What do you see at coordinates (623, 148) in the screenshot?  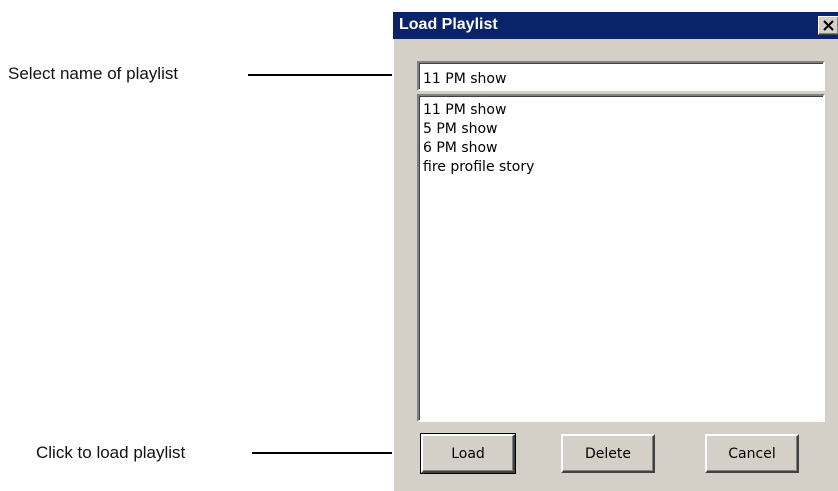 I see `list-item: 6 PM show` at bounding box center [623, 148].